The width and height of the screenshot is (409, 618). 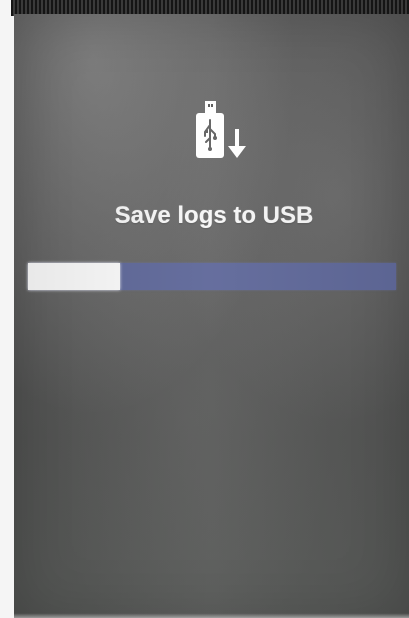 What do you see at coordinates (74, 276) in the screenshot?
I see `usb-log-progress-fill` at bounding box center [74, 276].